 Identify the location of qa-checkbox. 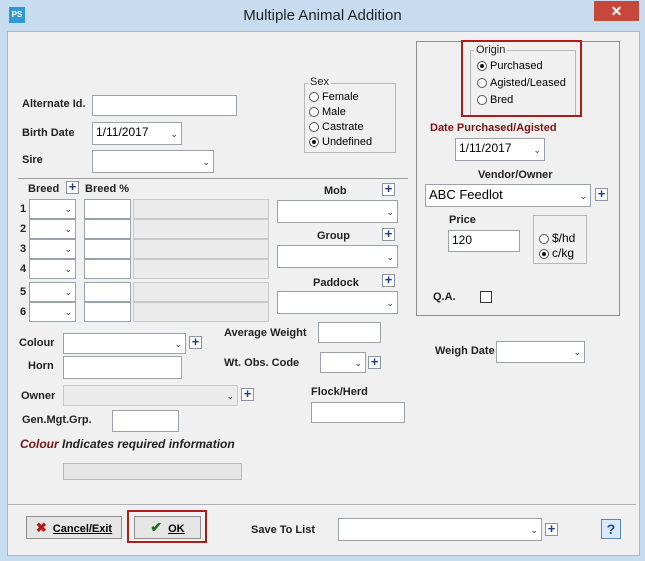
(486, 297).